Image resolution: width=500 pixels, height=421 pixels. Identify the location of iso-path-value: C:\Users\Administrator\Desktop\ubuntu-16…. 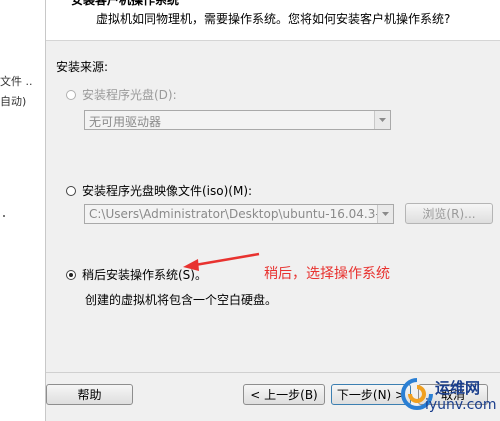
(234, 214).